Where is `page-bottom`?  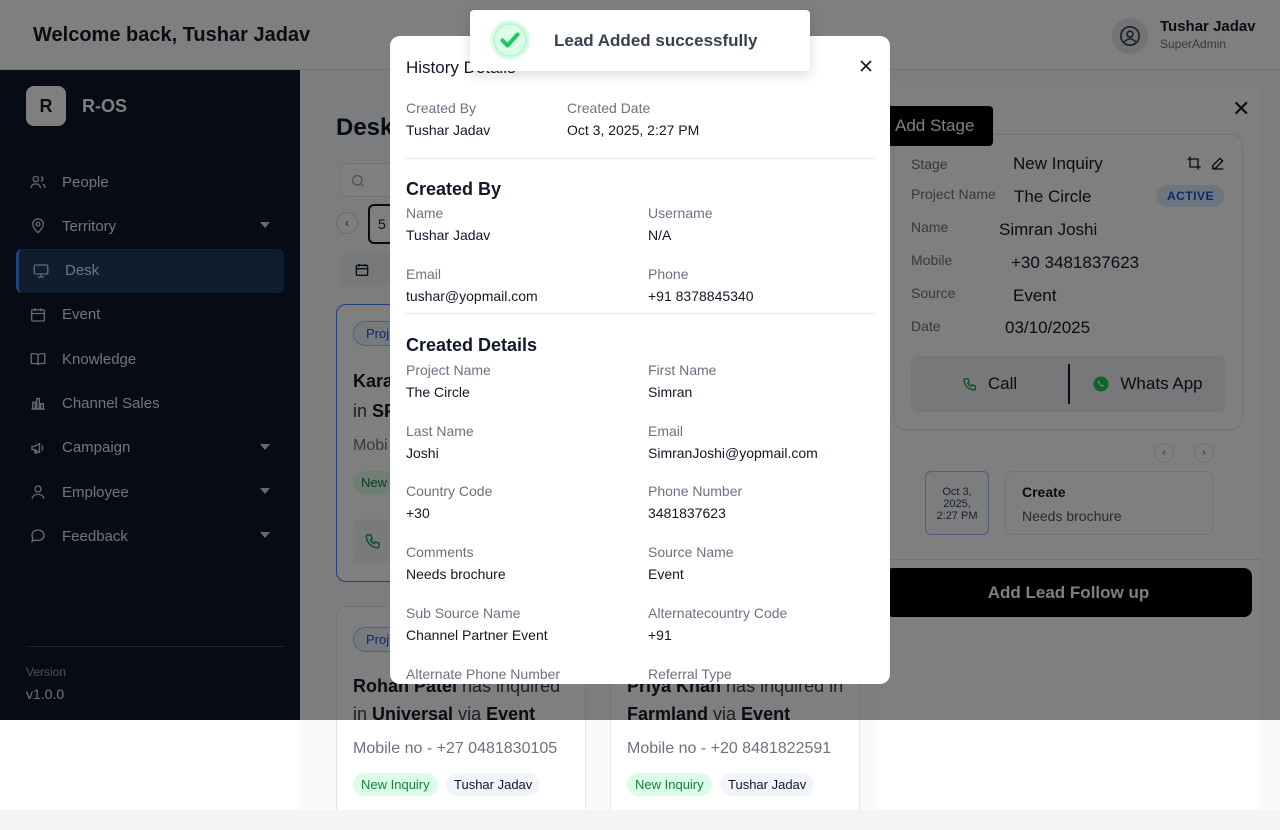
page-bottom is located at coordinates (640, 820).